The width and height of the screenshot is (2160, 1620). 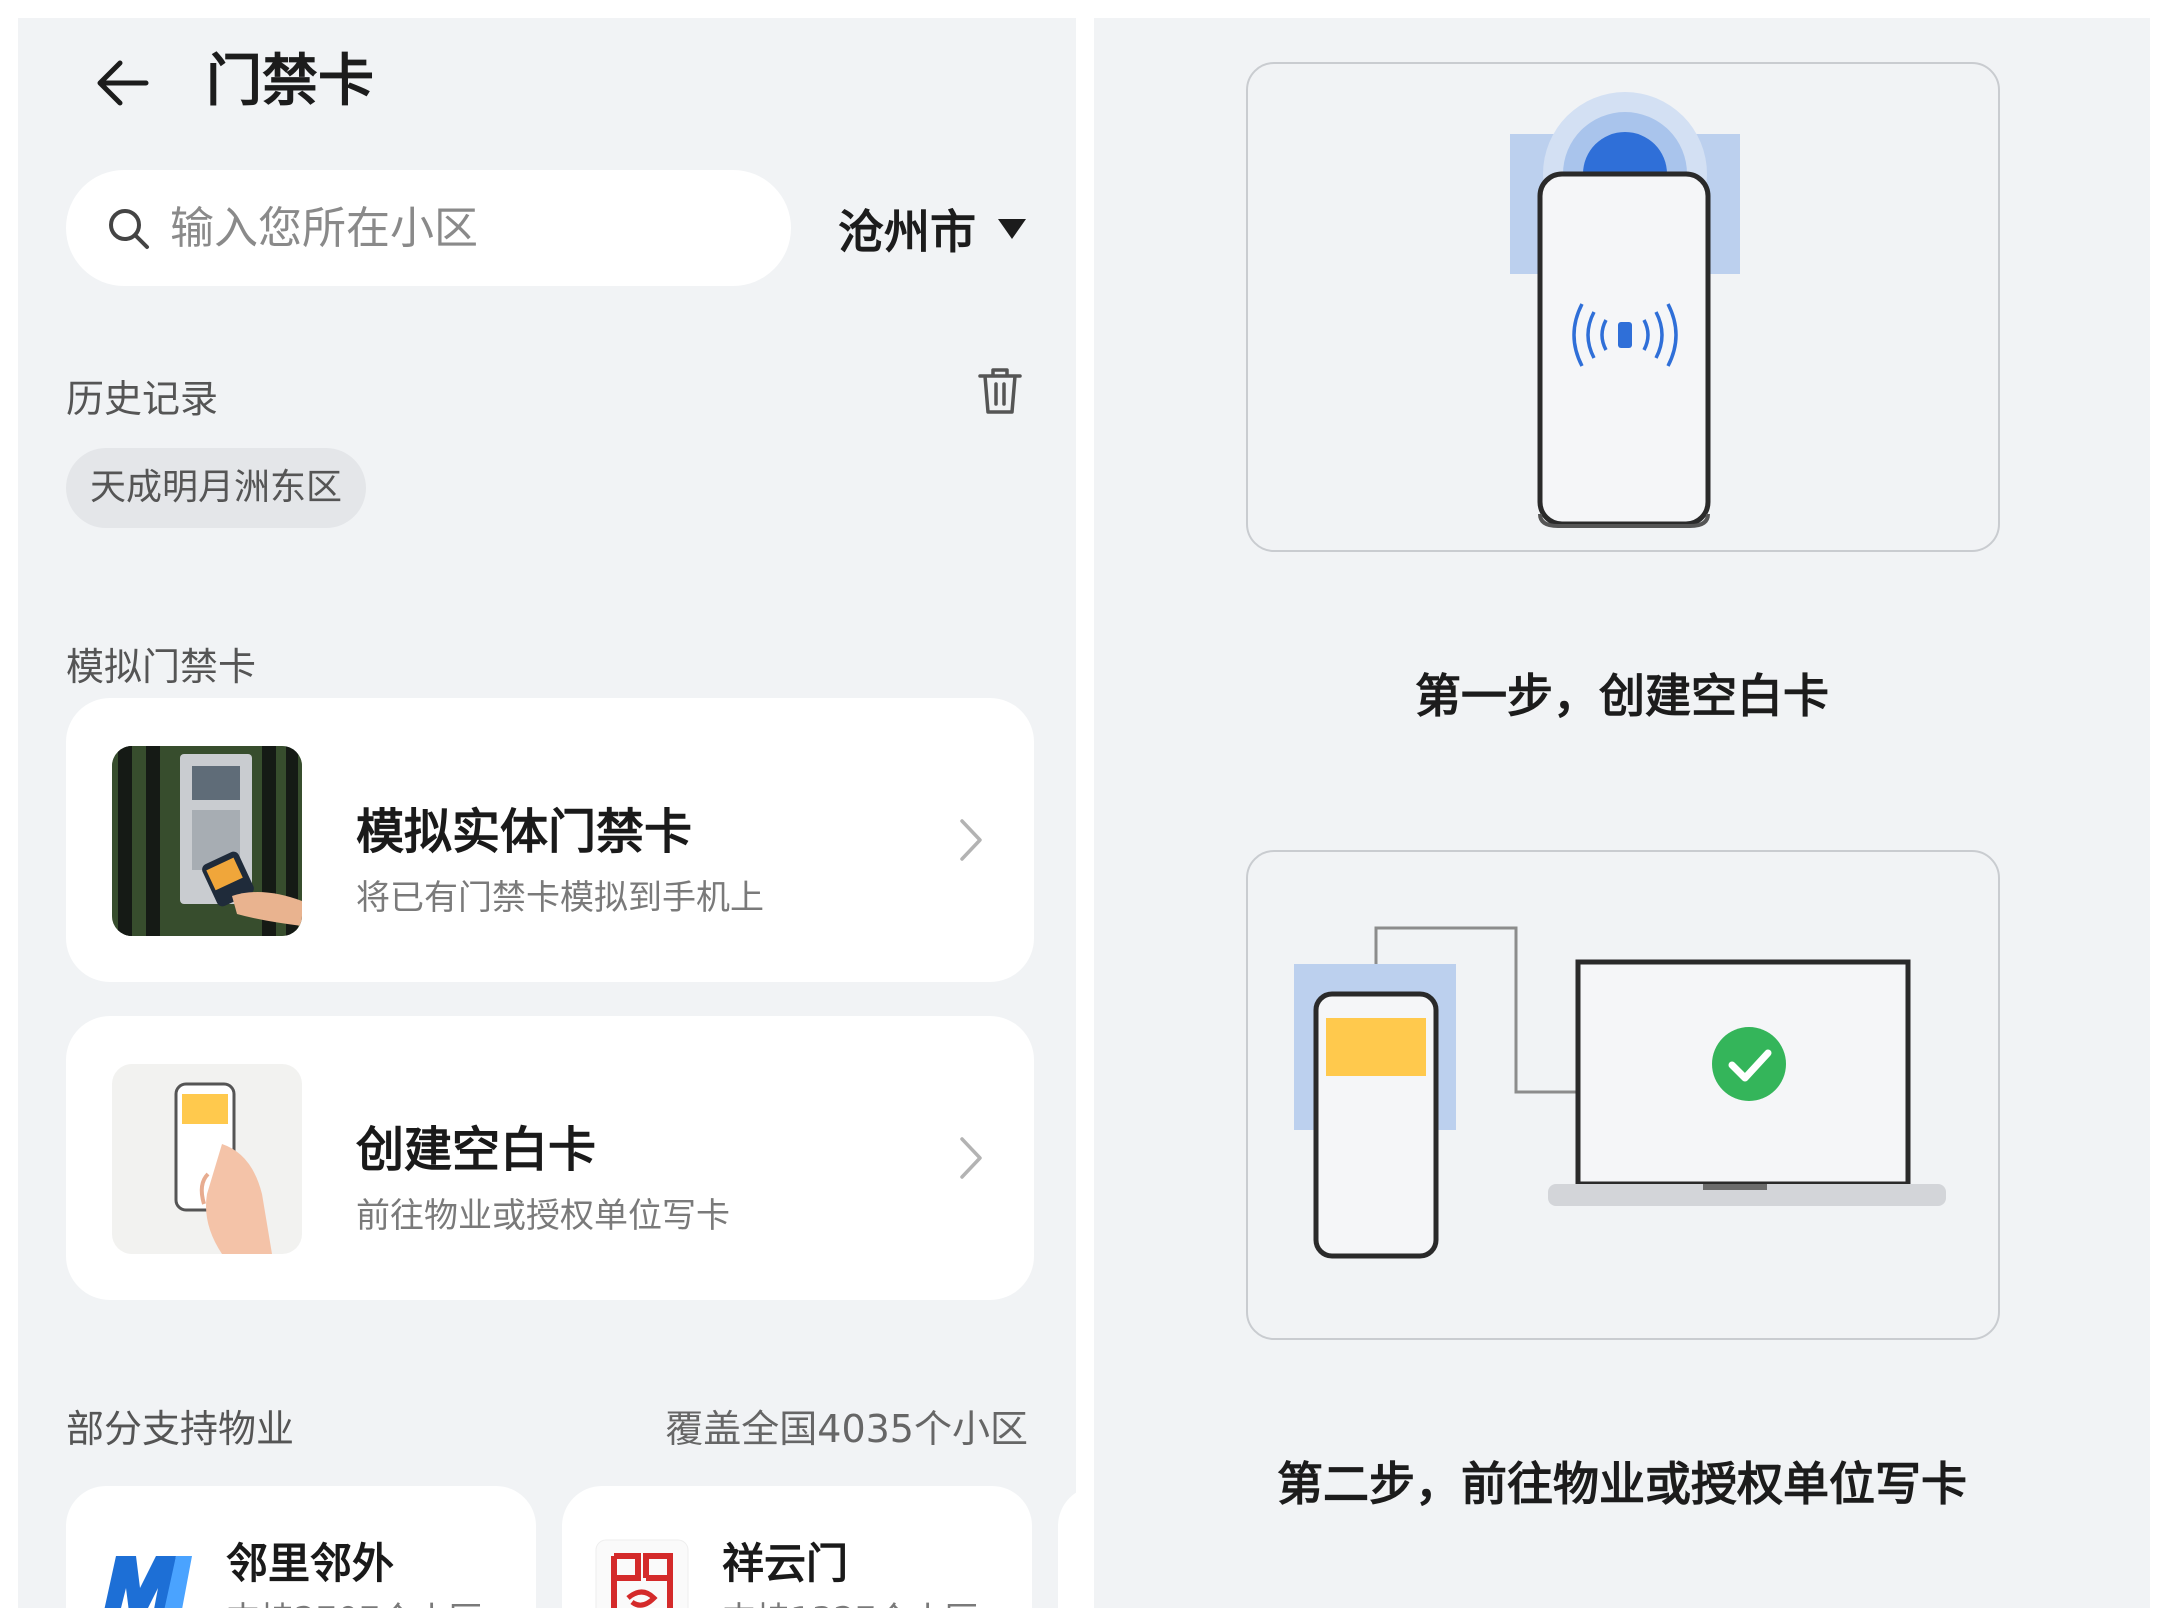 What do you see at coordinates (207, 841) in the screenshot?
I see `door-access-photo` at bounding box center [207, 841].